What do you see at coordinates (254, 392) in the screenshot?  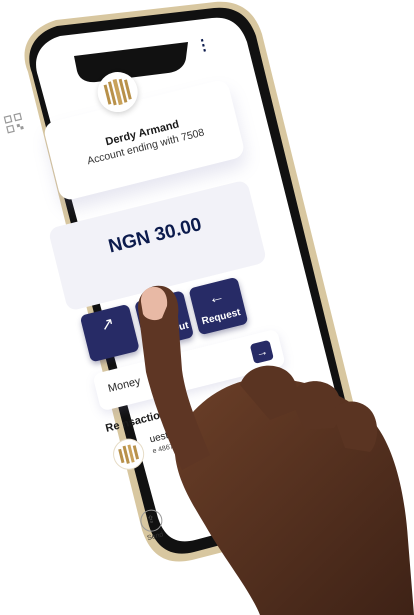 I see `transactions-amount: 0.00` at bounding box center [254, 392].